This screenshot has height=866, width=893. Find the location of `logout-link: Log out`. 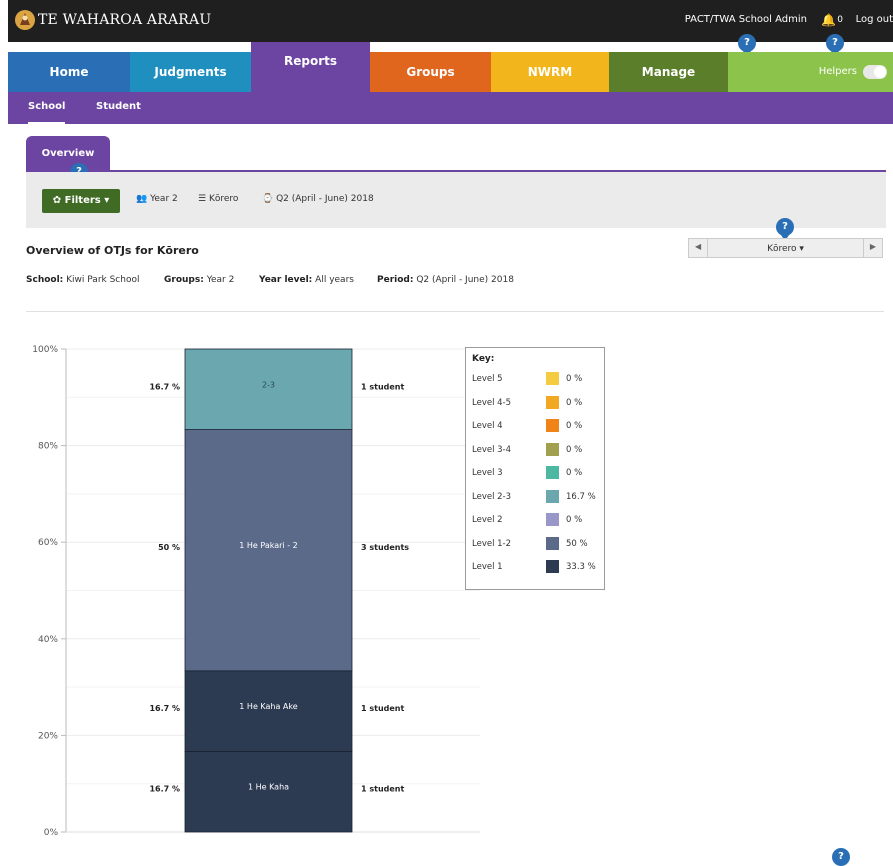

logout-link: Log out is located at coordinates (874, 19).